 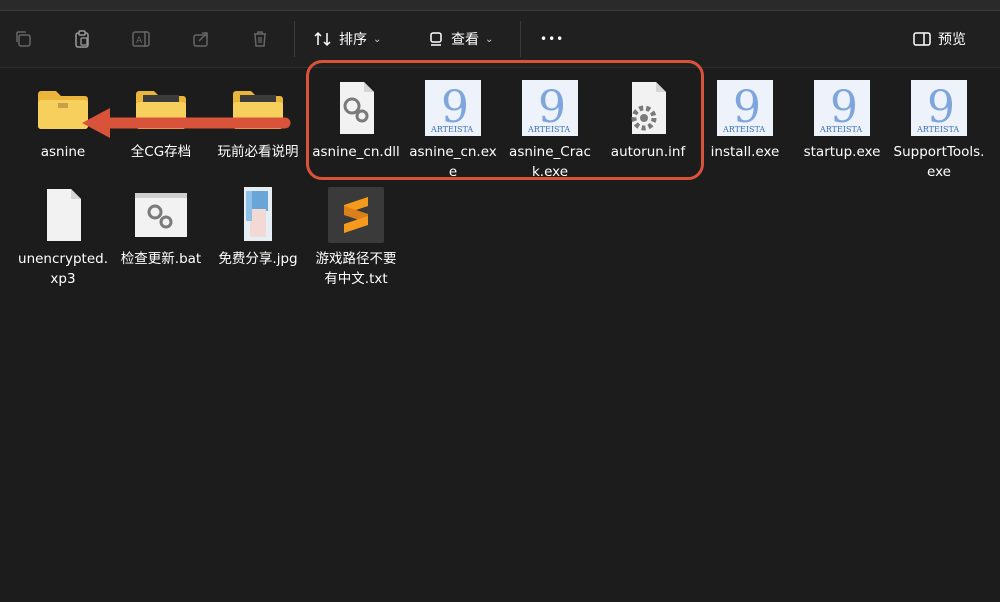 I want to click on sort-label: 排序, so click(x=353, y=40).